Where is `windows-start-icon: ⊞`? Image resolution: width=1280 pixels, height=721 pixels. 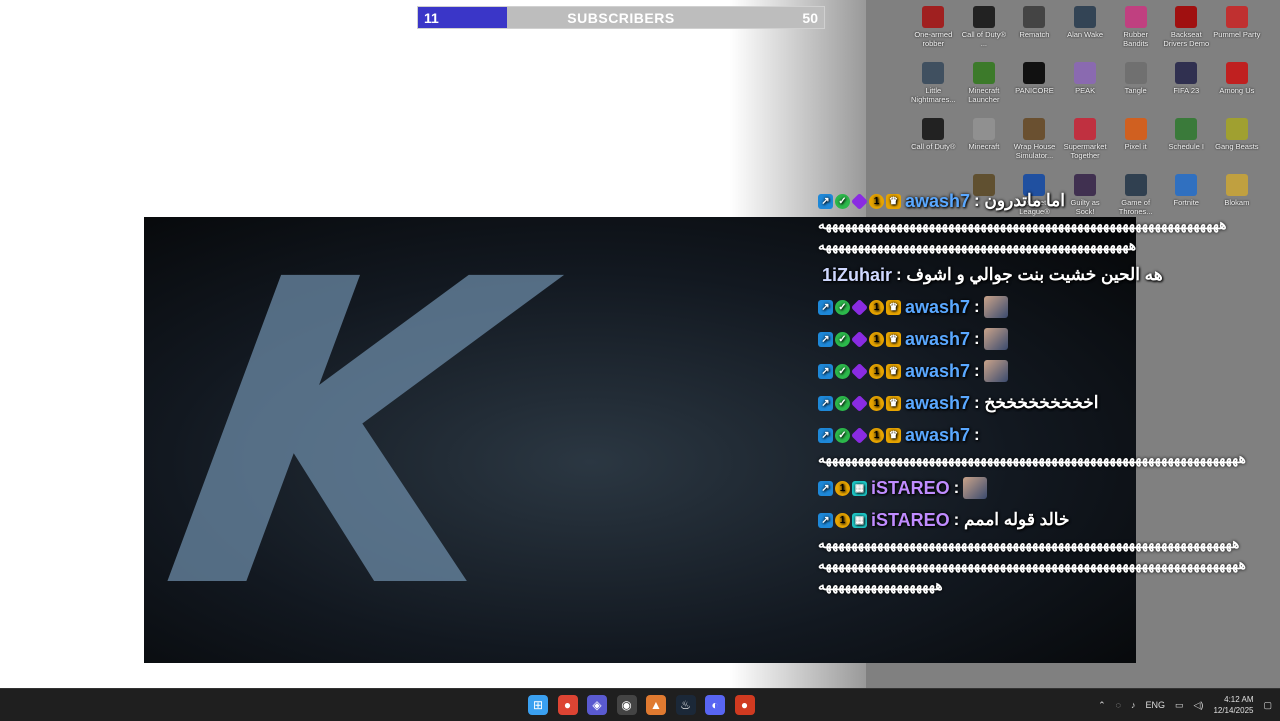
windows-start-icon: ⊞ is located at coordinates (538, 705).